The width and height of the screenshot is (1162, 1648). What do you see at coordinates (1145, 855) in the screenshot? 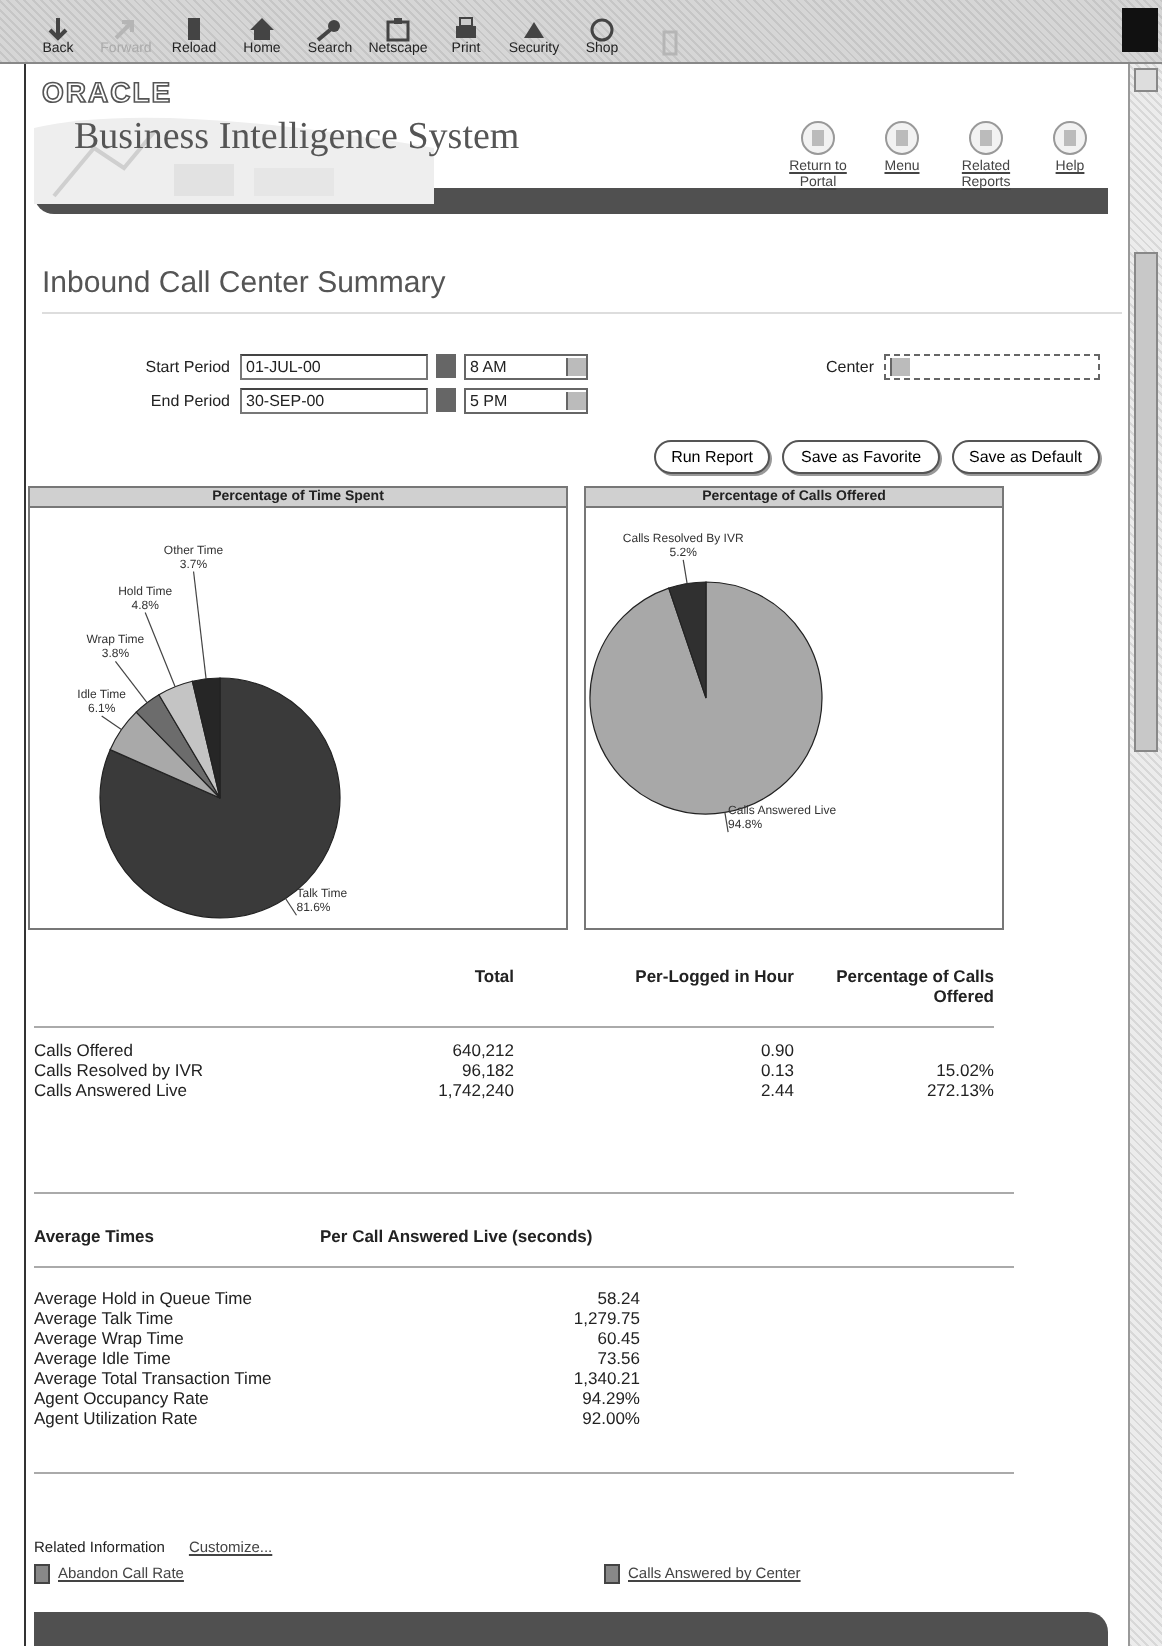
I see `scrollbar` at bounding box center [1145, 855].